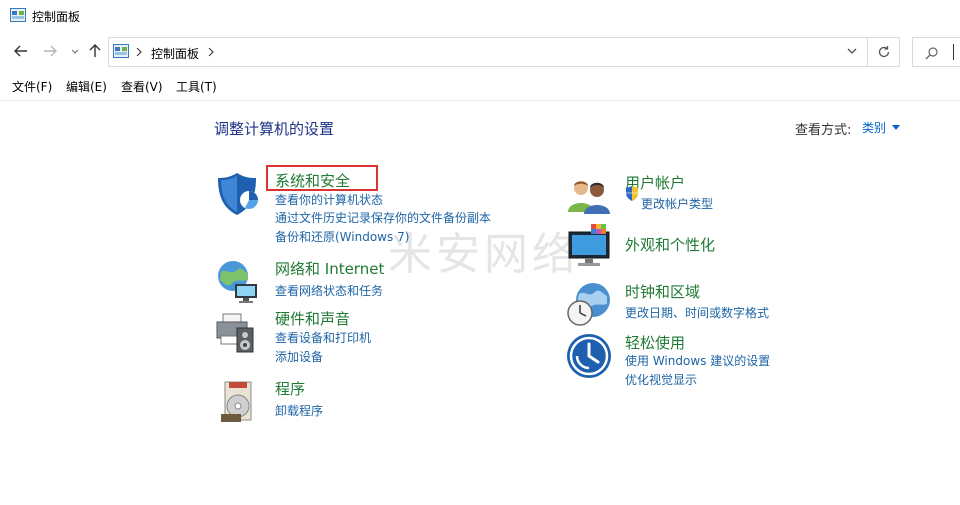  I want to click on link-uninstall-program: 卸载程序, so click(299, 410).